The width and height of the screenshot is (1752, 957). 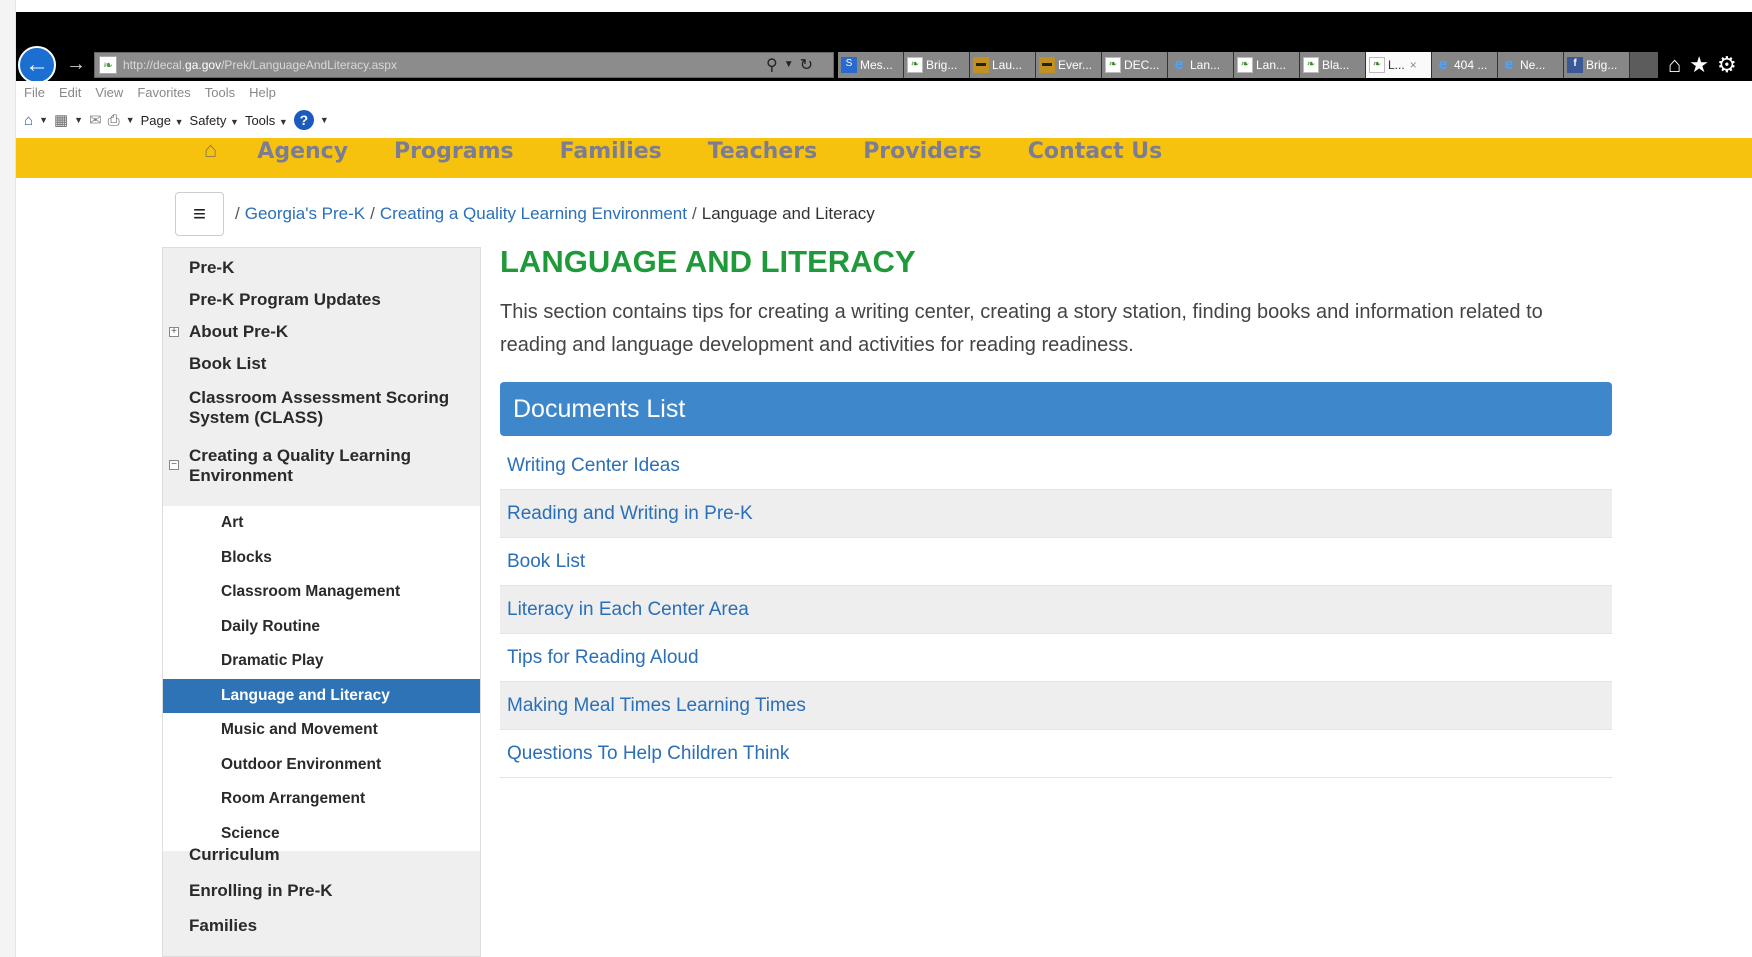 I want to click on dropdown-caret-icon: ▼, so click(x=789, y=64).